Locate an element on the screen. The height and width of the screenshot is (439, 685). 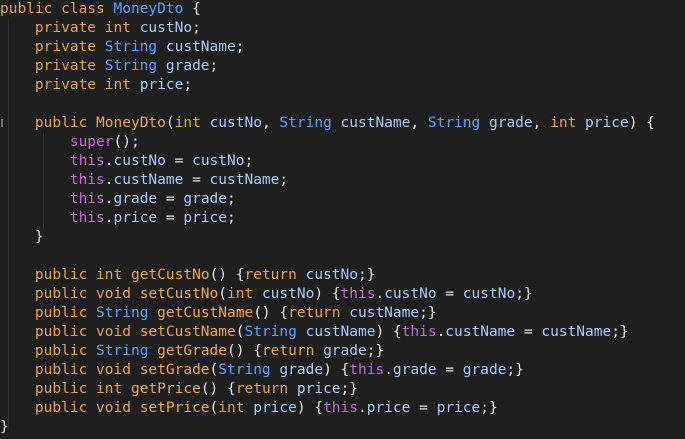
code-line: private String grade; is located at coordinates (342, 66).